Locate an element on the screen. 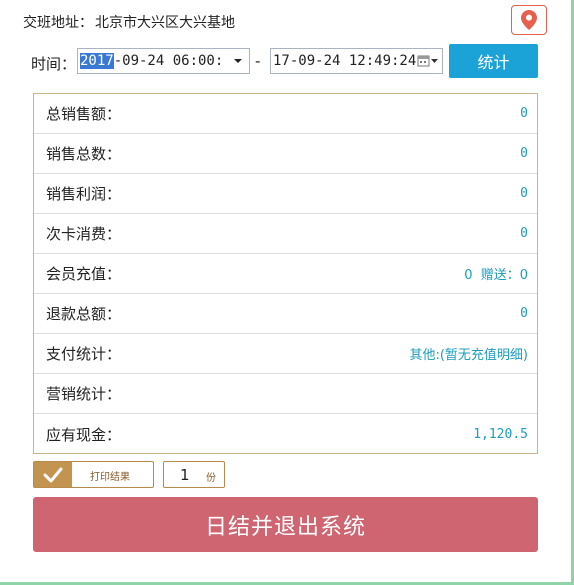  checkbox-checked is located at coordinates (53, 474).